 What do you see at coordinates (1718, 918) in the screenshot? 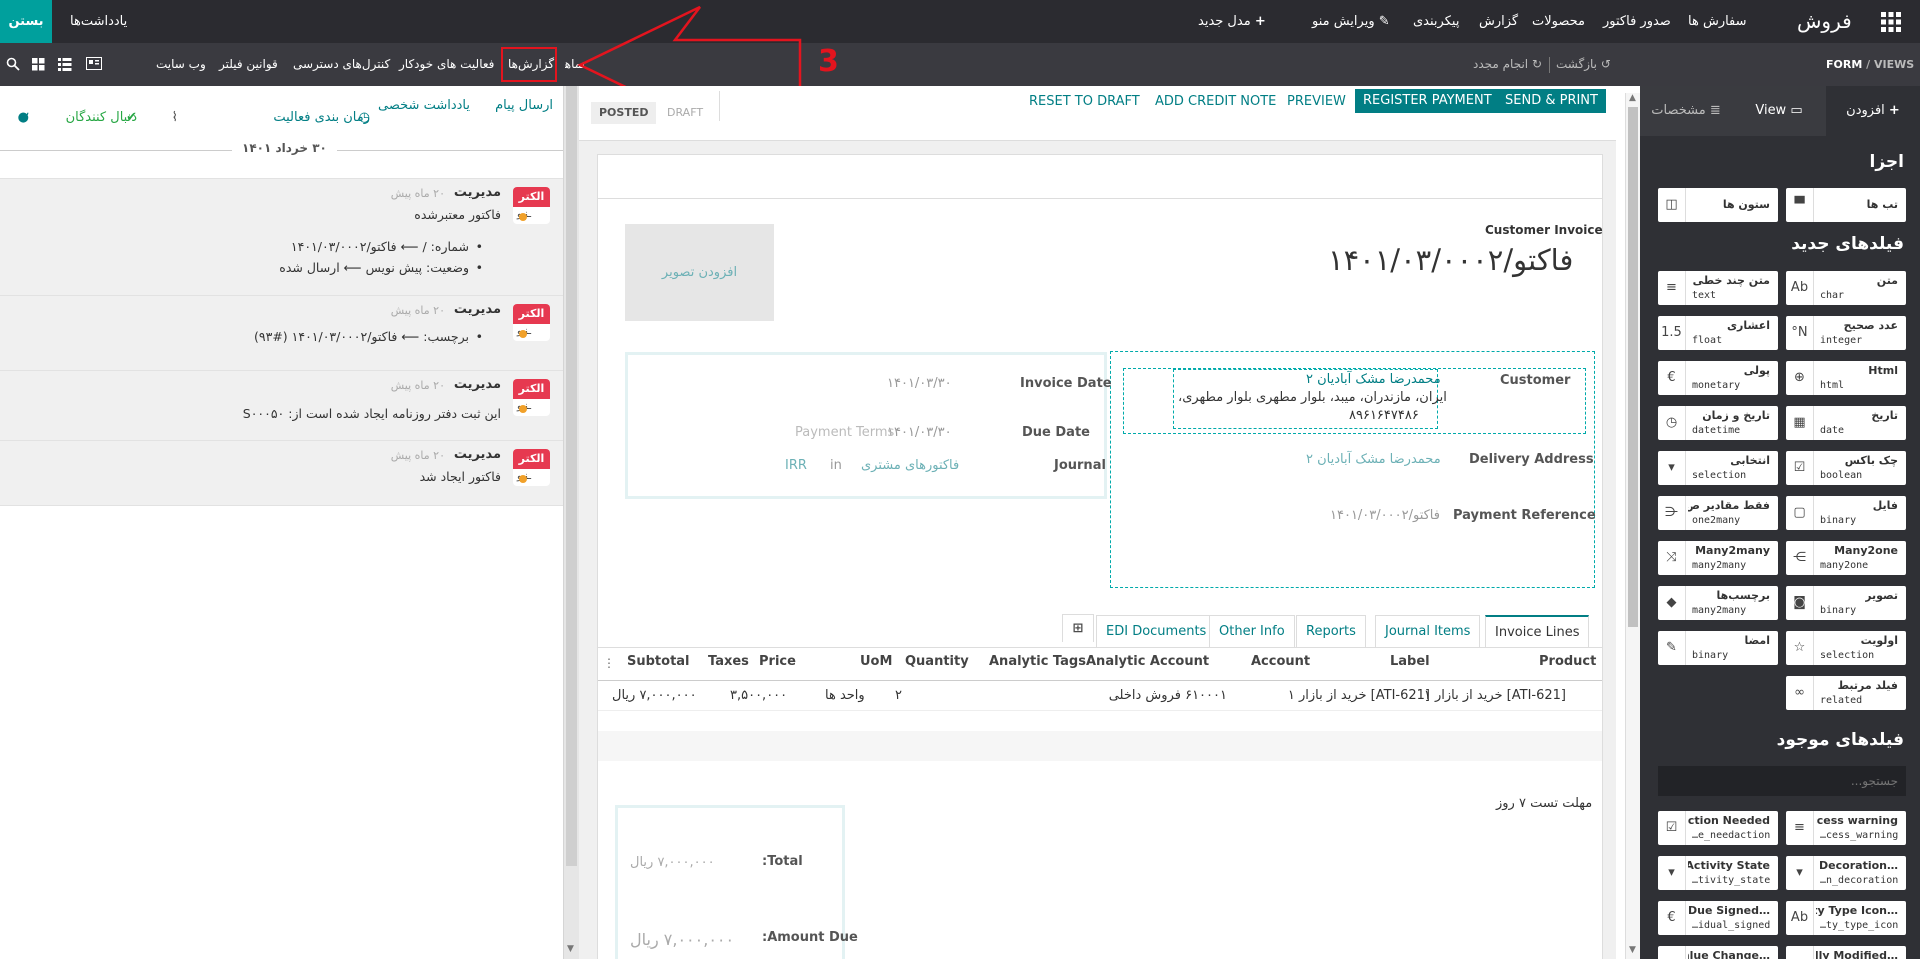
I see `field-card: €…t Due Signed …idual_signed` at bounding box center [1718, 918].